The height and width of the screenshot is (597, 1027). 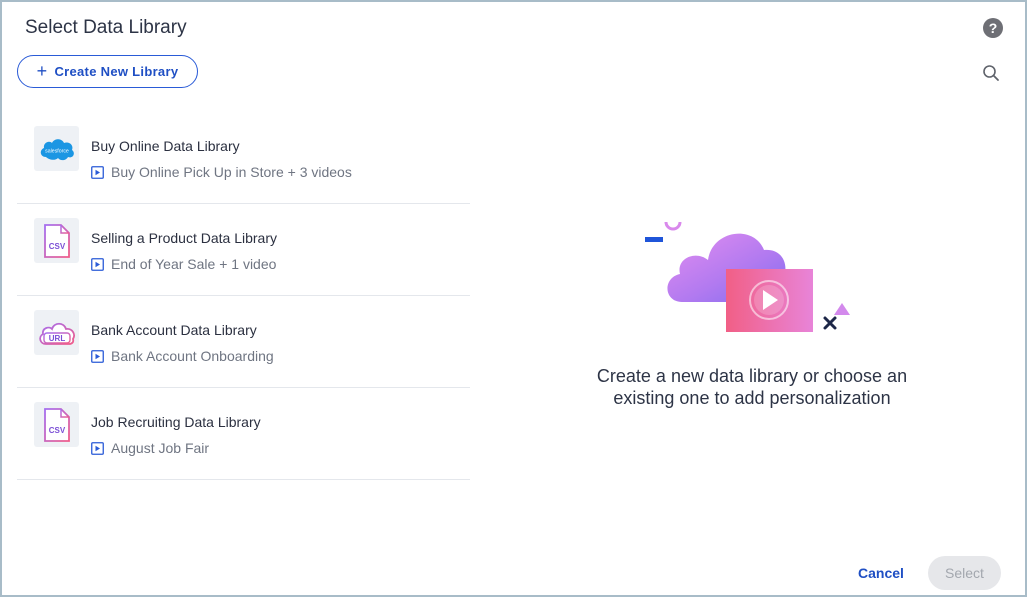 I want to click on library-subtitle-text: Buy Online Pick Up in Store + 3 videos, so click(x=231, y=172).